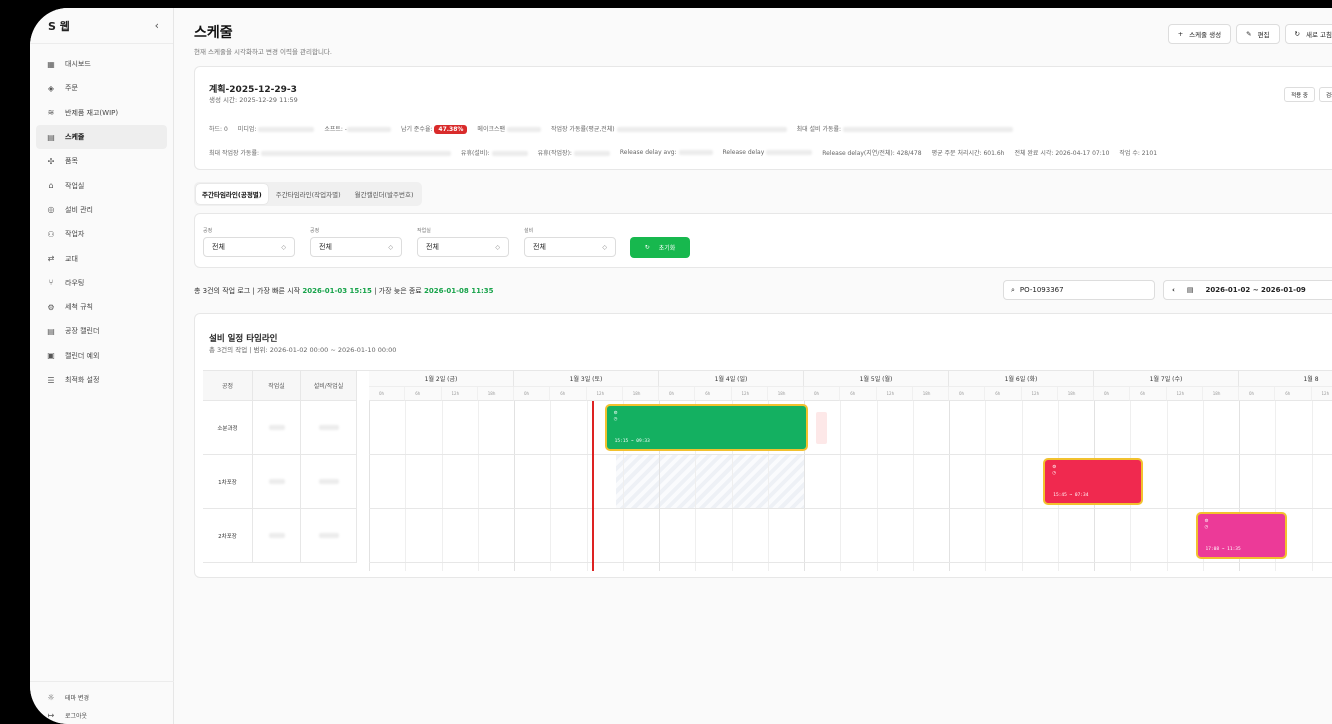  Describe the element at coordinates (1247, 290) in the screenshot. I see `date-range-picker: ‹ ▤ 2026-01-02 ~ 2026-01-09` at that location.